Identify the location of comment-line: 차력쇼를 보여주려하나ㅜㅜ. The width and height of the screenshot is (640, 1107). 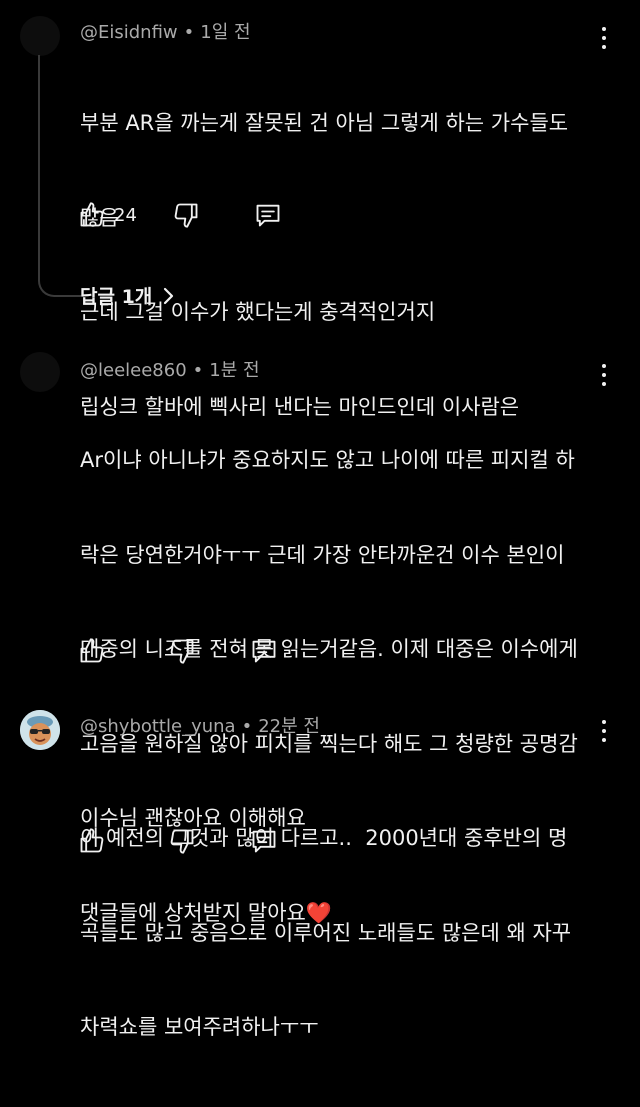
(199, 1027).